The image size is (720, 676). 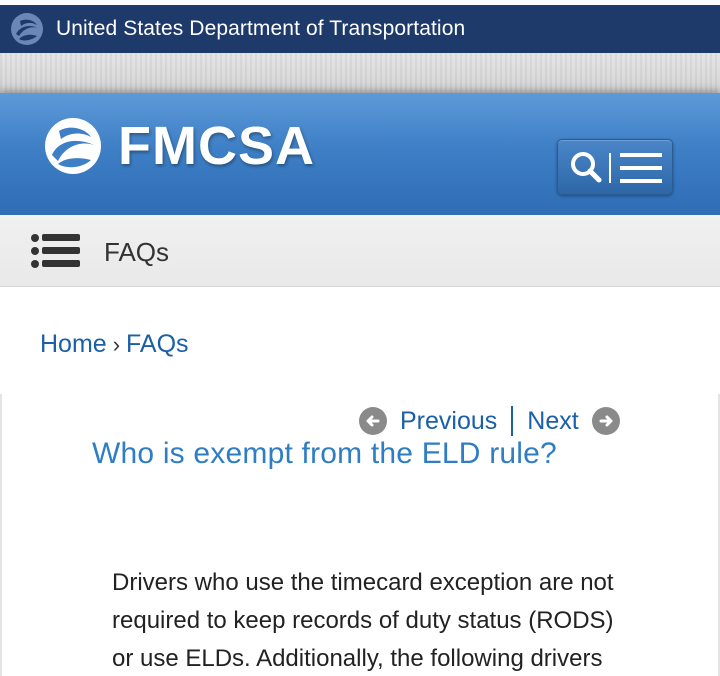 I want to click on search-menu-button, so click(x=615, y=167).